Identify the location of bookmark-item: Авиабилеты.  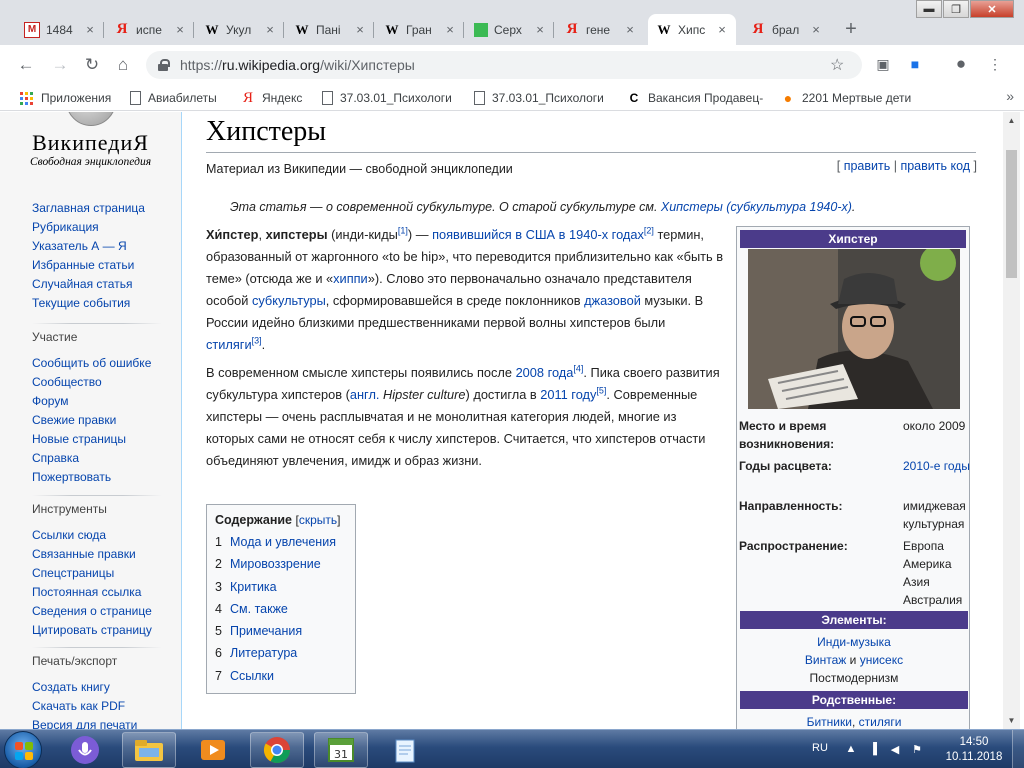
(173, 98).